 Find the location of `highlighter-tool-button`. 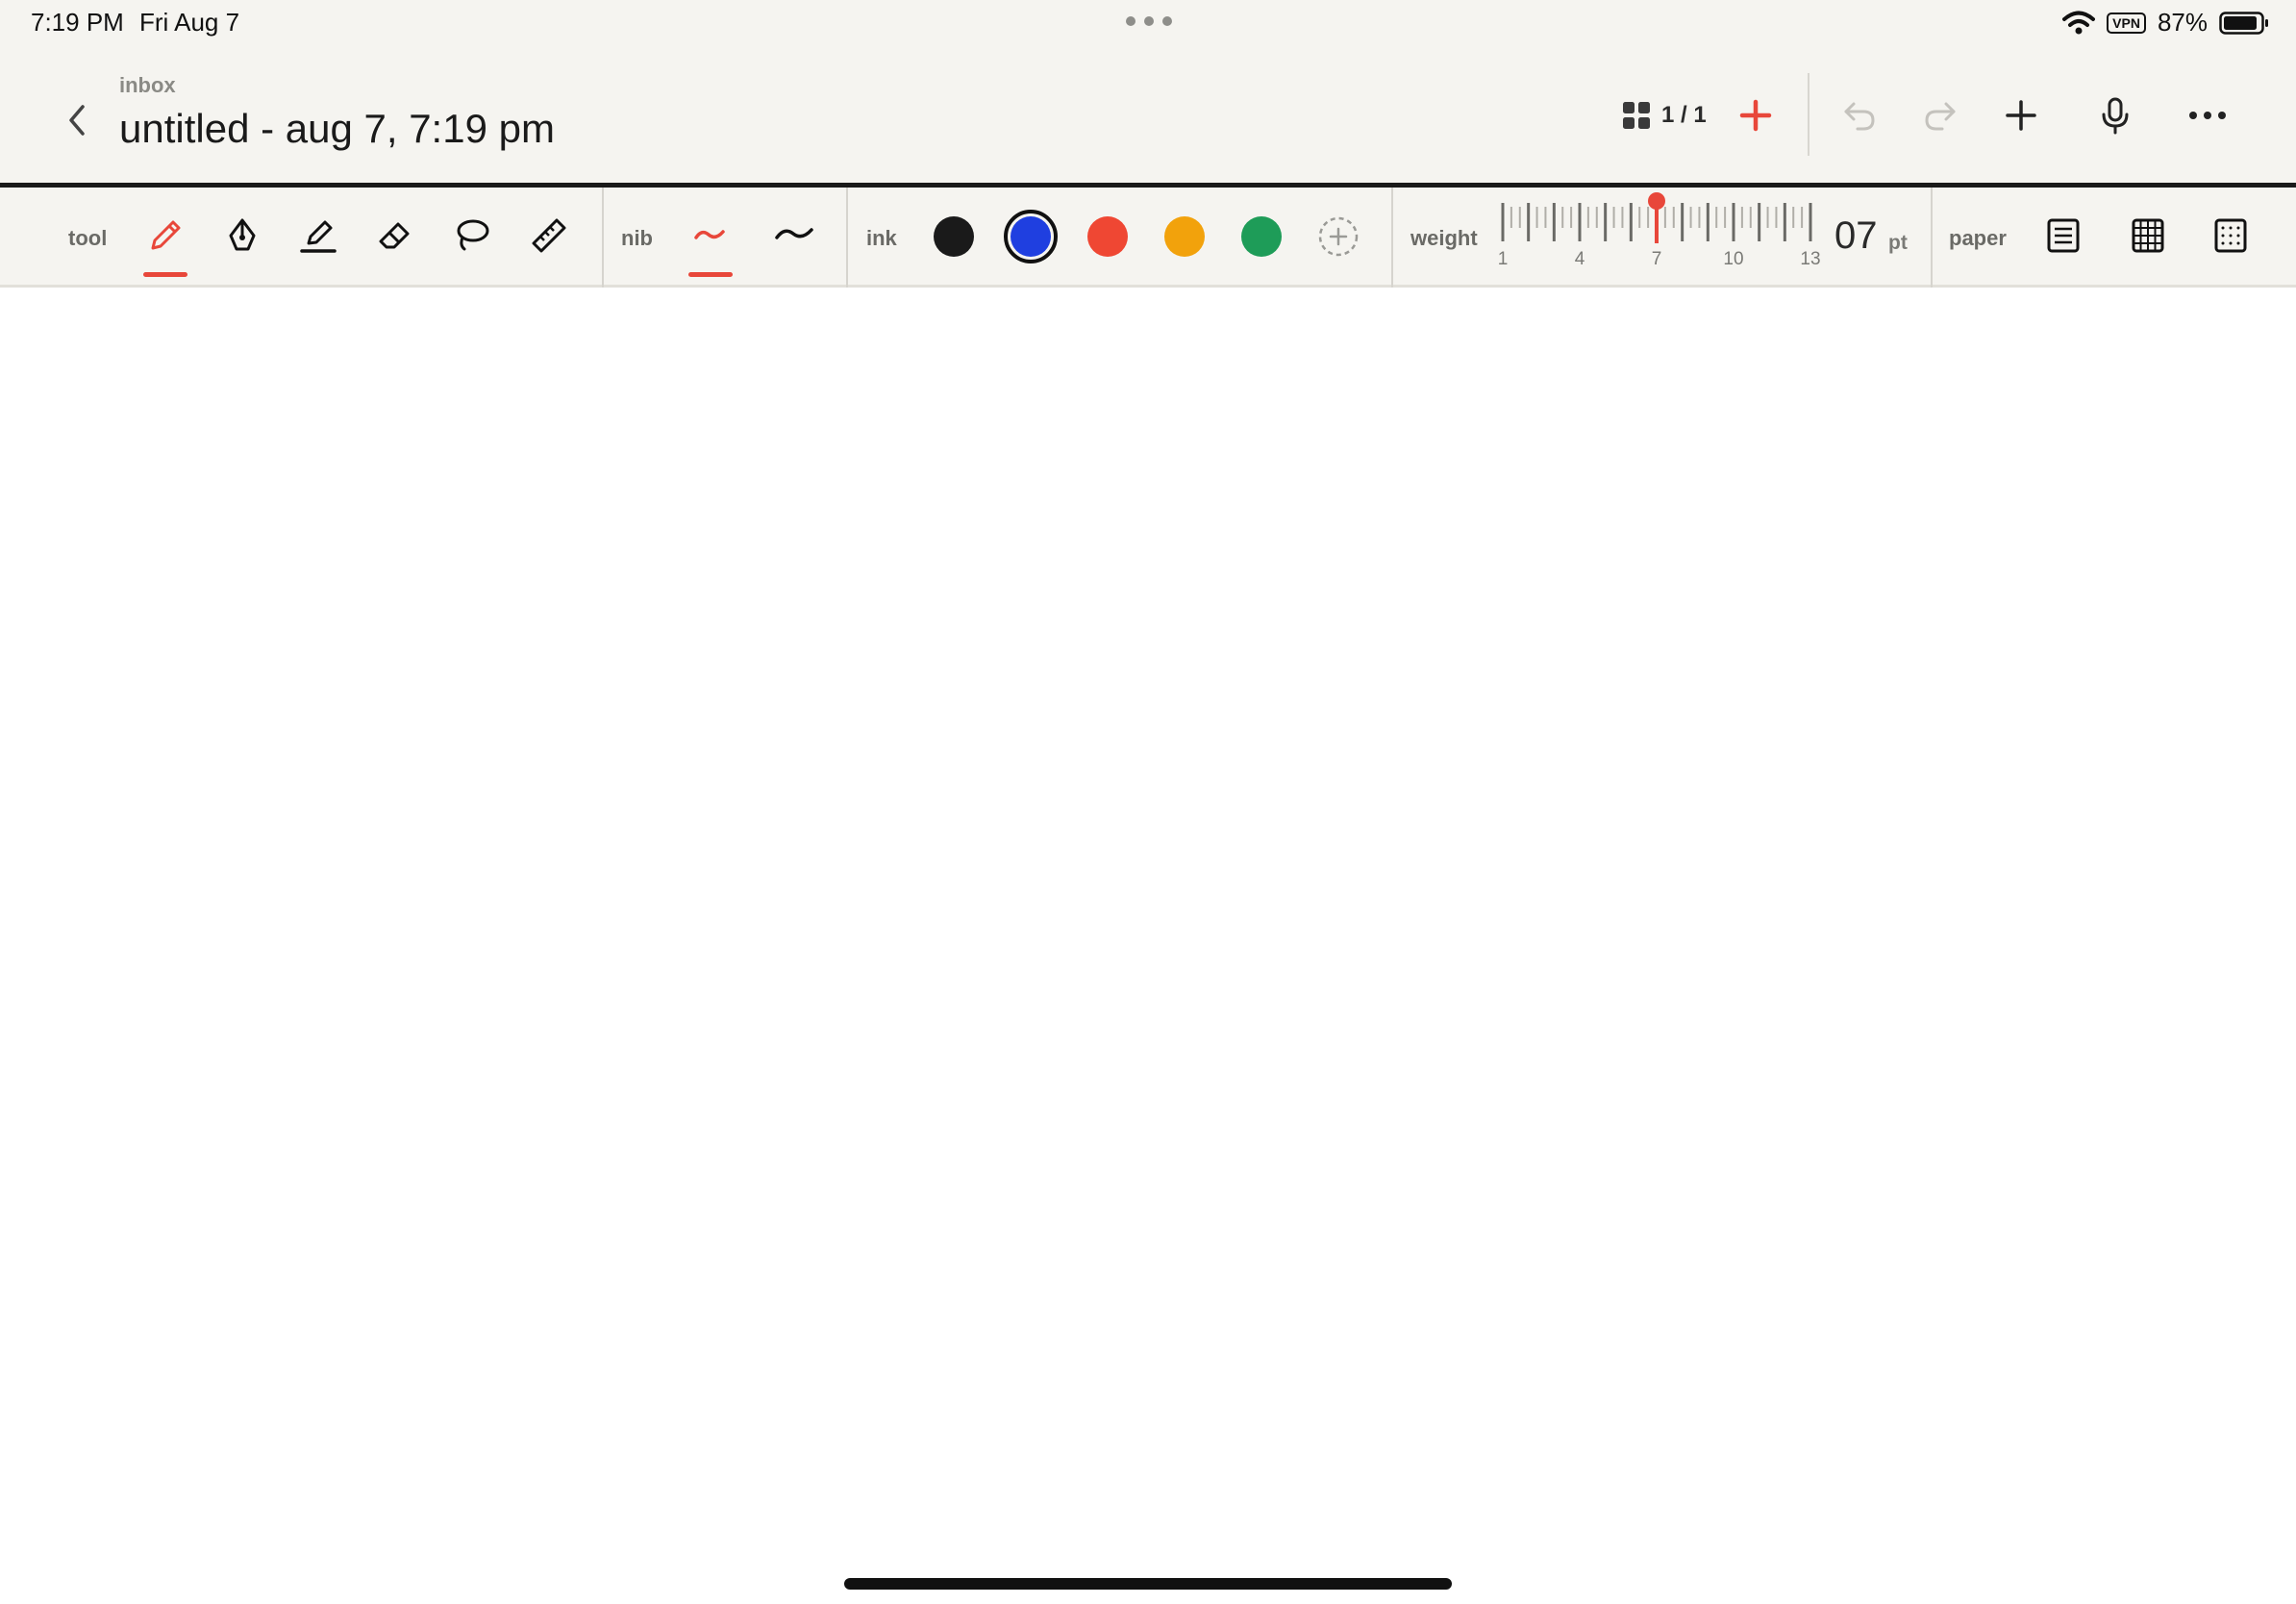

highlighter-tool-button is located at coordinates (318, 236).